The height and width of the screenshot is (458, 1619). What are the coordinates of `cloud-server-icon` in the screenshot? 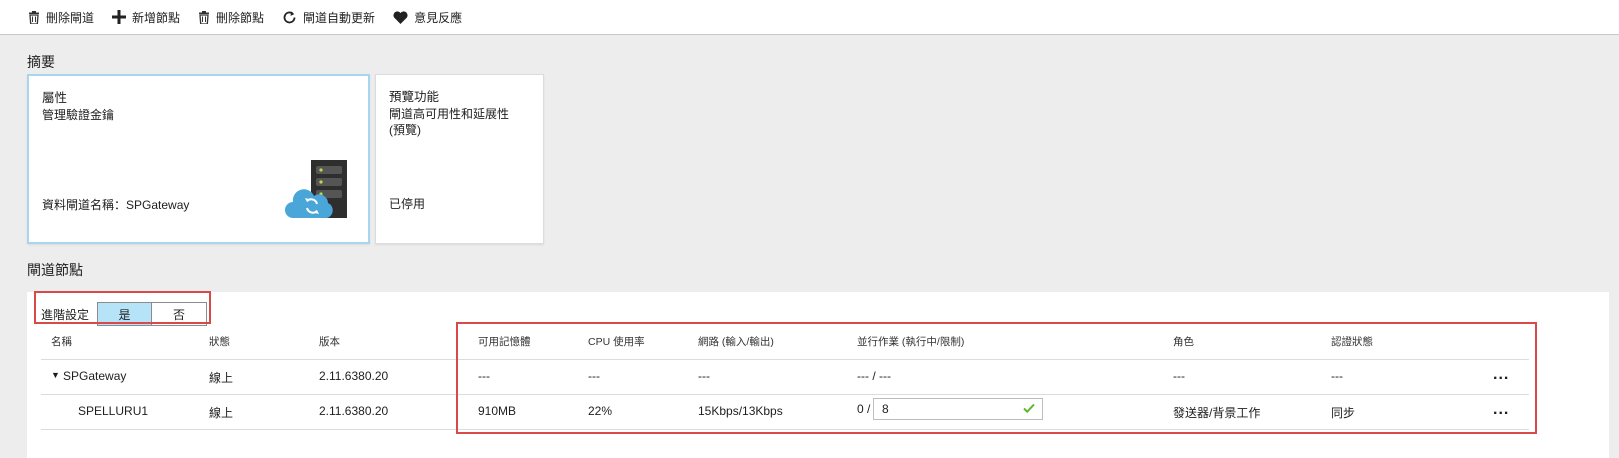 It's located at (316, 189).